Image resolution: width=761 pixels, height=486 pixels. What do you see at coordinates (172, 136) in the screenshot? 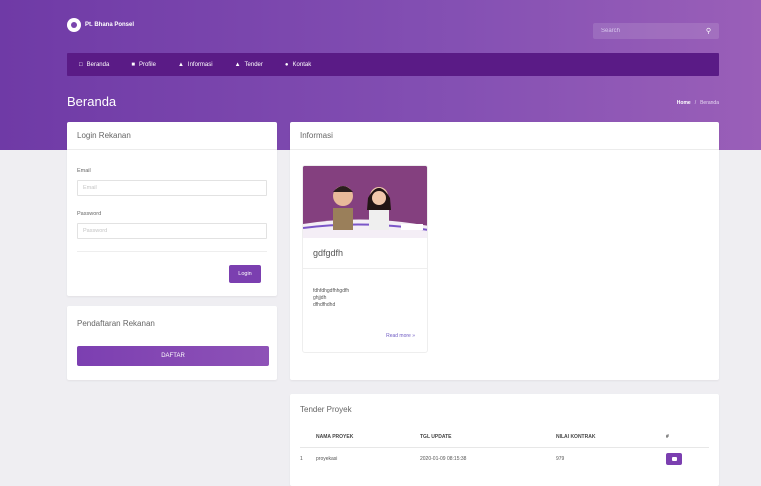
I see `login-title: Login Rekanan` at bounding box center [172, 136].